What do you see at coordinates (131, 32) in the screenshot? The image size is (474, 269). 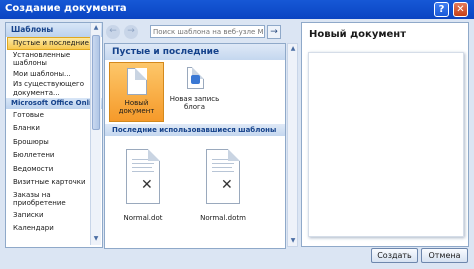 I see `forward-button: →` at bounding box center [131, 32].